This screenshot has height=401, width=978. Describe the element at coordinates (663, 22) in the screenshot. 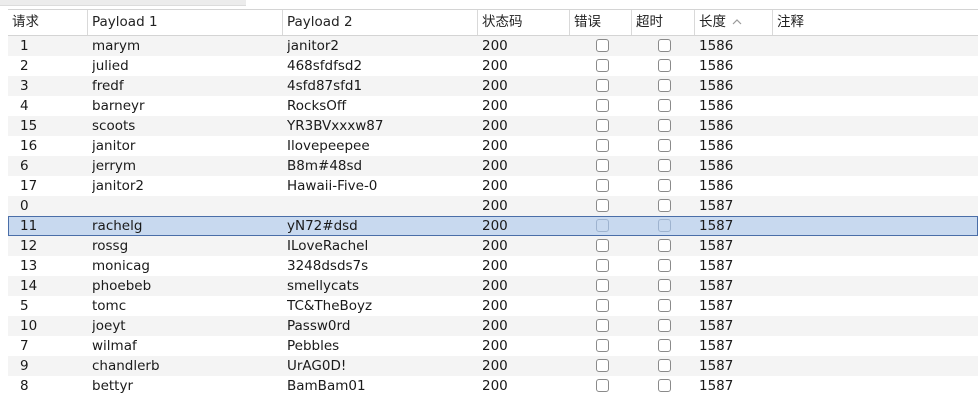

I see `column-header-timeout: 超时` at that location.